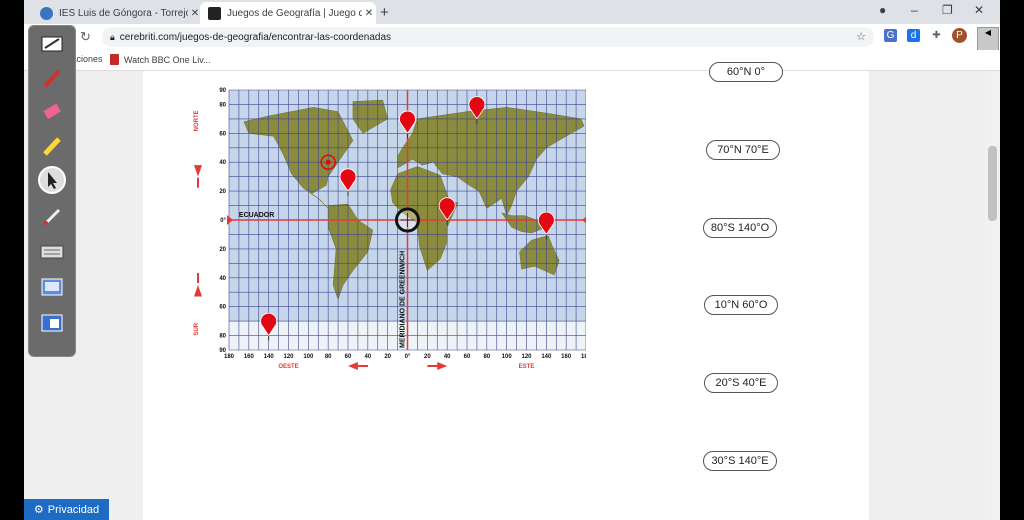  Describe the element at coordinates (52, 146) in the screenshot. I see `highlighter-icon` at that location.